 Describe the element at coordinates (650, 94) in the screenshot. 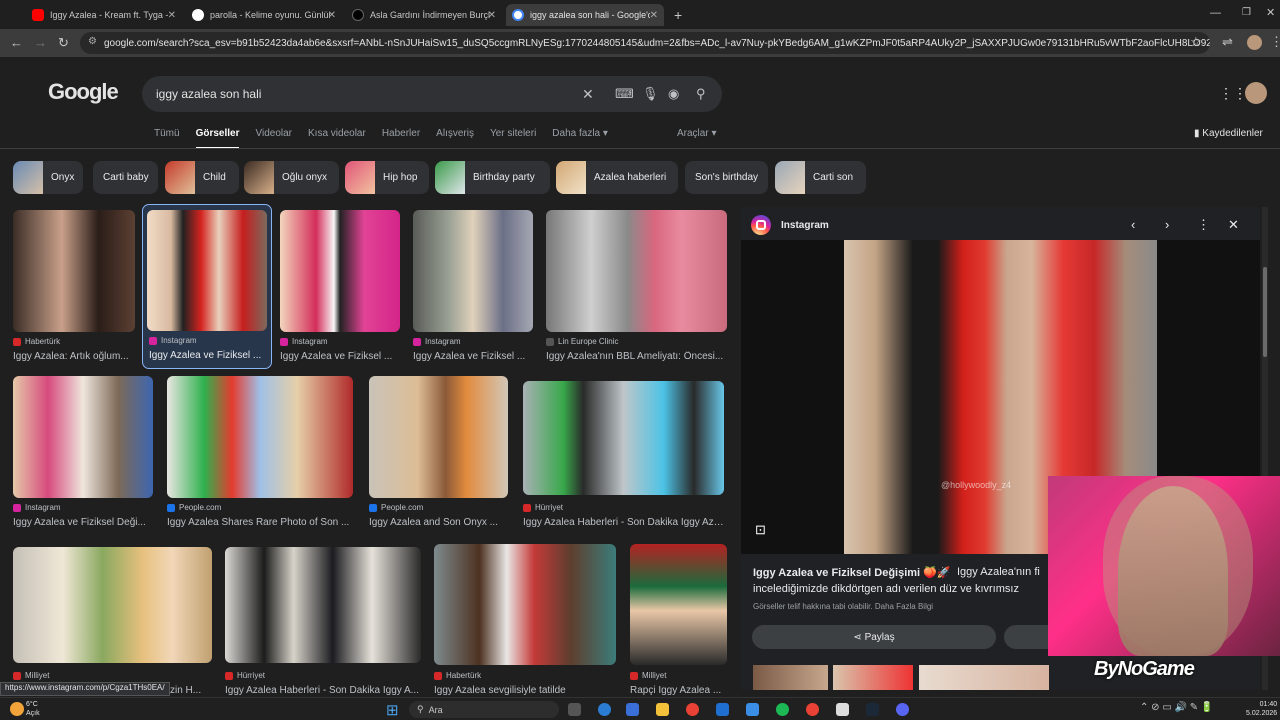

I see `microphone-icon: 🎙` at that location.